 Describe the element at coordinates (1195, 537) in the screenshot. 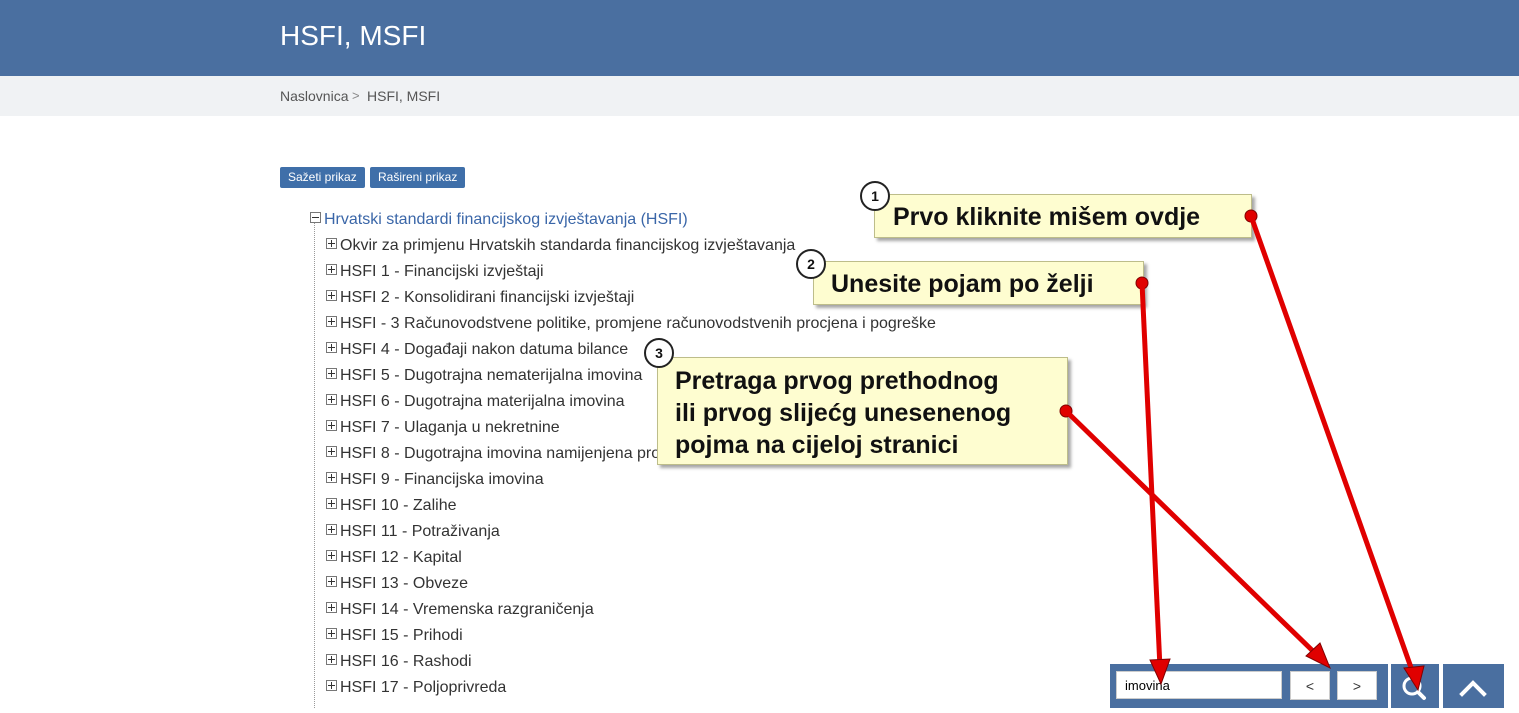

I see `arrow-to-search-nav` at that location.